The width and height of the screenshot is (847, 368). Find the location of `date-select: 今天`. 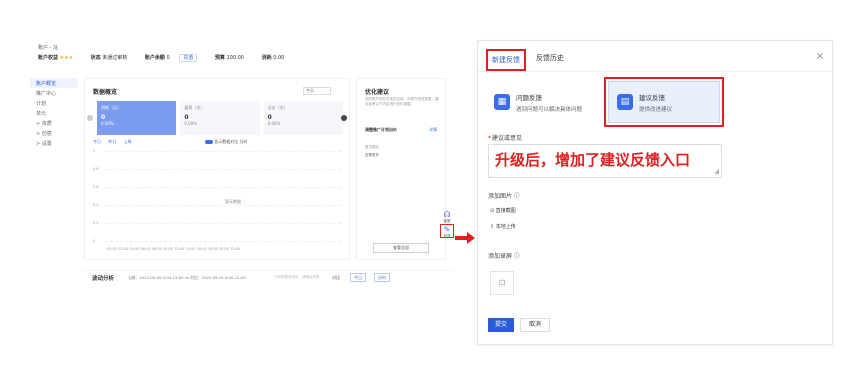

date-select: 今天 is located at coordinates (317, 91).